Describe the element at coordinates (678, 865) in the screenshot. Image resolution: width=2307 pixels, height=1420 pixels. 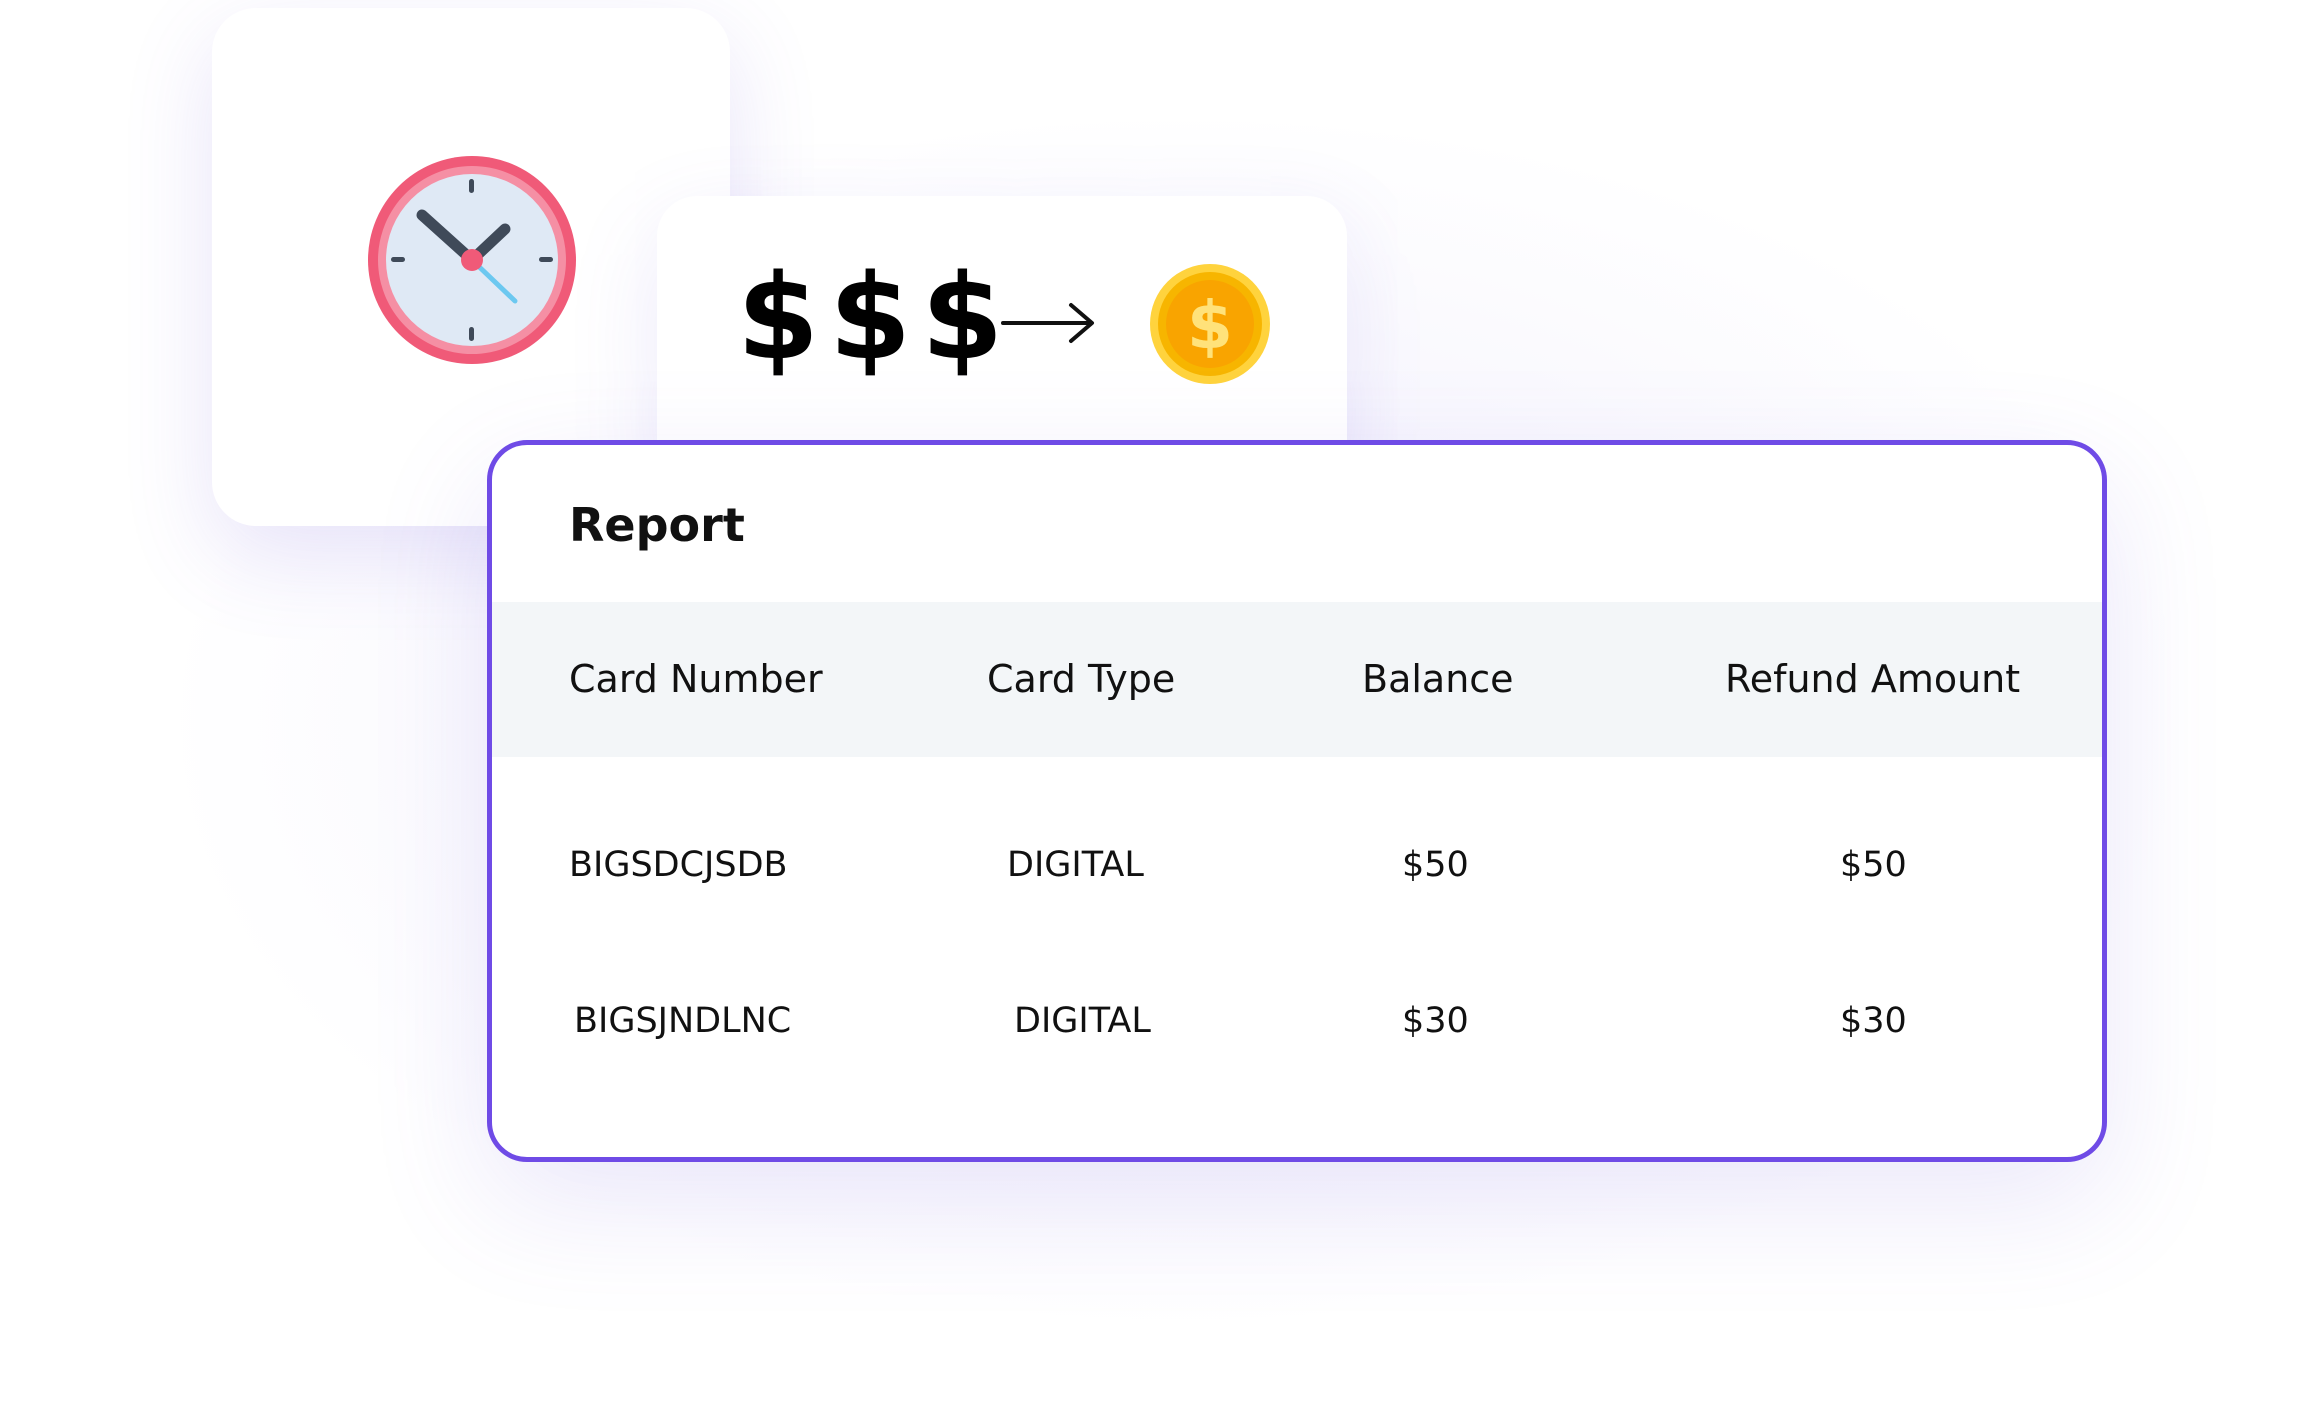
I see `card-number-cell: BIGSDCJSDB` at that location.